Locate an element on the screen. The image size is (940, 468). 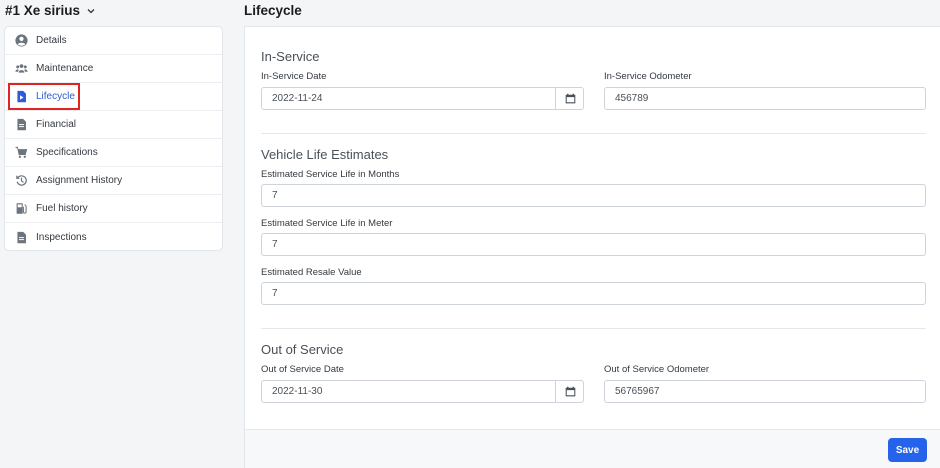
in-service-odometer-label: In-Service Odometer is located at coordinates (648, 76).